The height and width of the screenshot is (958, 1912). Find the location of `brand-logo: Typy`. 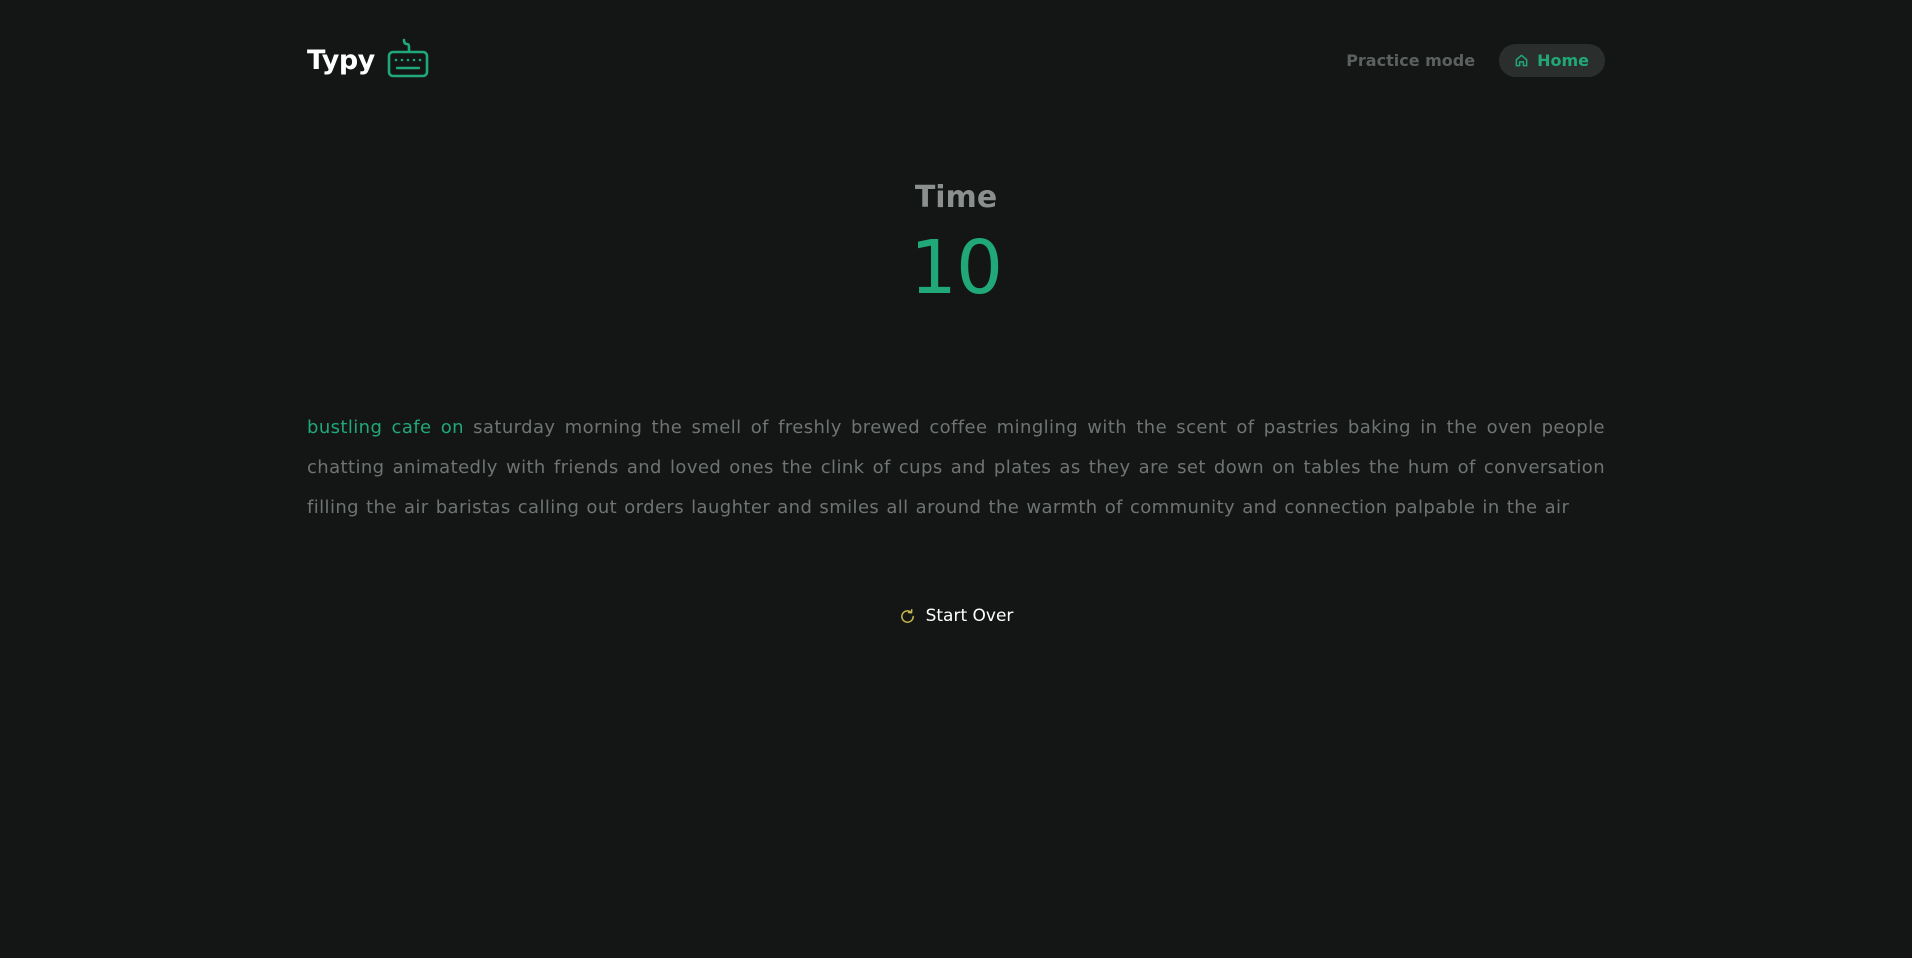

brand-logo: Typy is located at coordinates (368, 59).